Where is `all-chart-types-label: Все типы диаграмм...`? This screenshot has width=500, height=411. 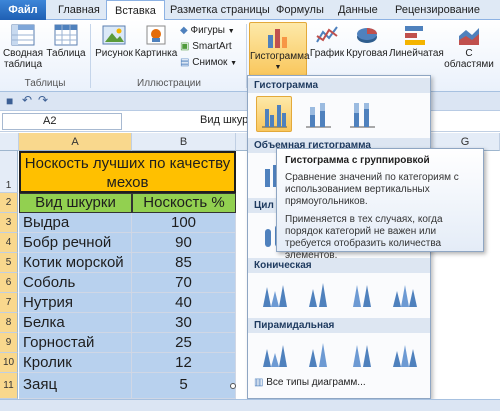 all-chart-types-label: Все типы диаграмм... is located at coordinates (316, 382).